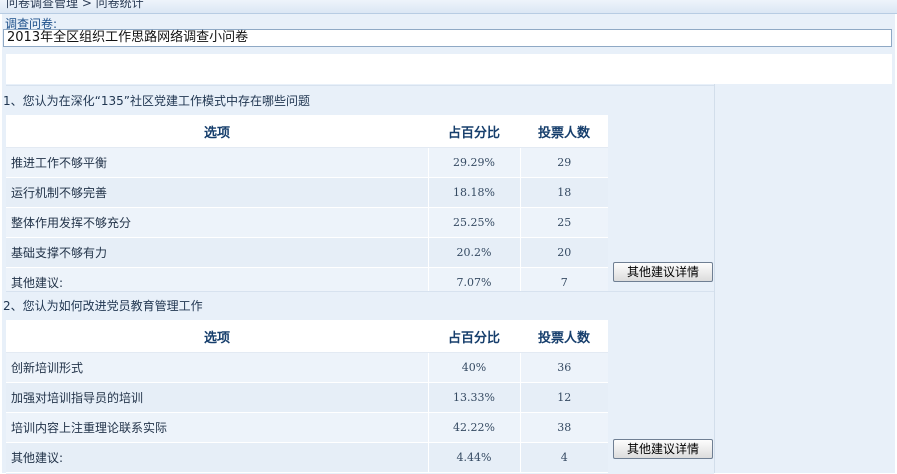  What do you see at coordinates (563, 457) in the screenshot?
I see `option-votes: 4` at bounding box center [563, 457].